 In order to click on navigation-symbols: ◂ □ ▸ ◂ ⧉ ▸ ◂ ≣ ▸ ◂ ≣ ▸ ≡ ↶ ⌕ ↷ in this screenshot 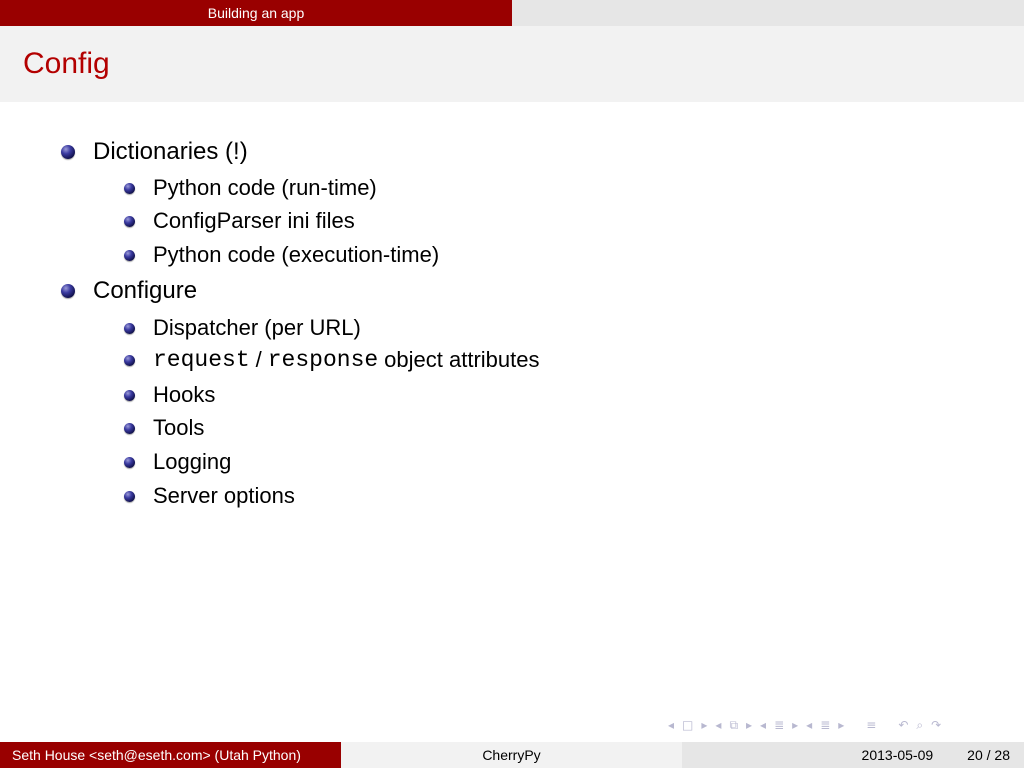, I will do `click(842, 725)`.